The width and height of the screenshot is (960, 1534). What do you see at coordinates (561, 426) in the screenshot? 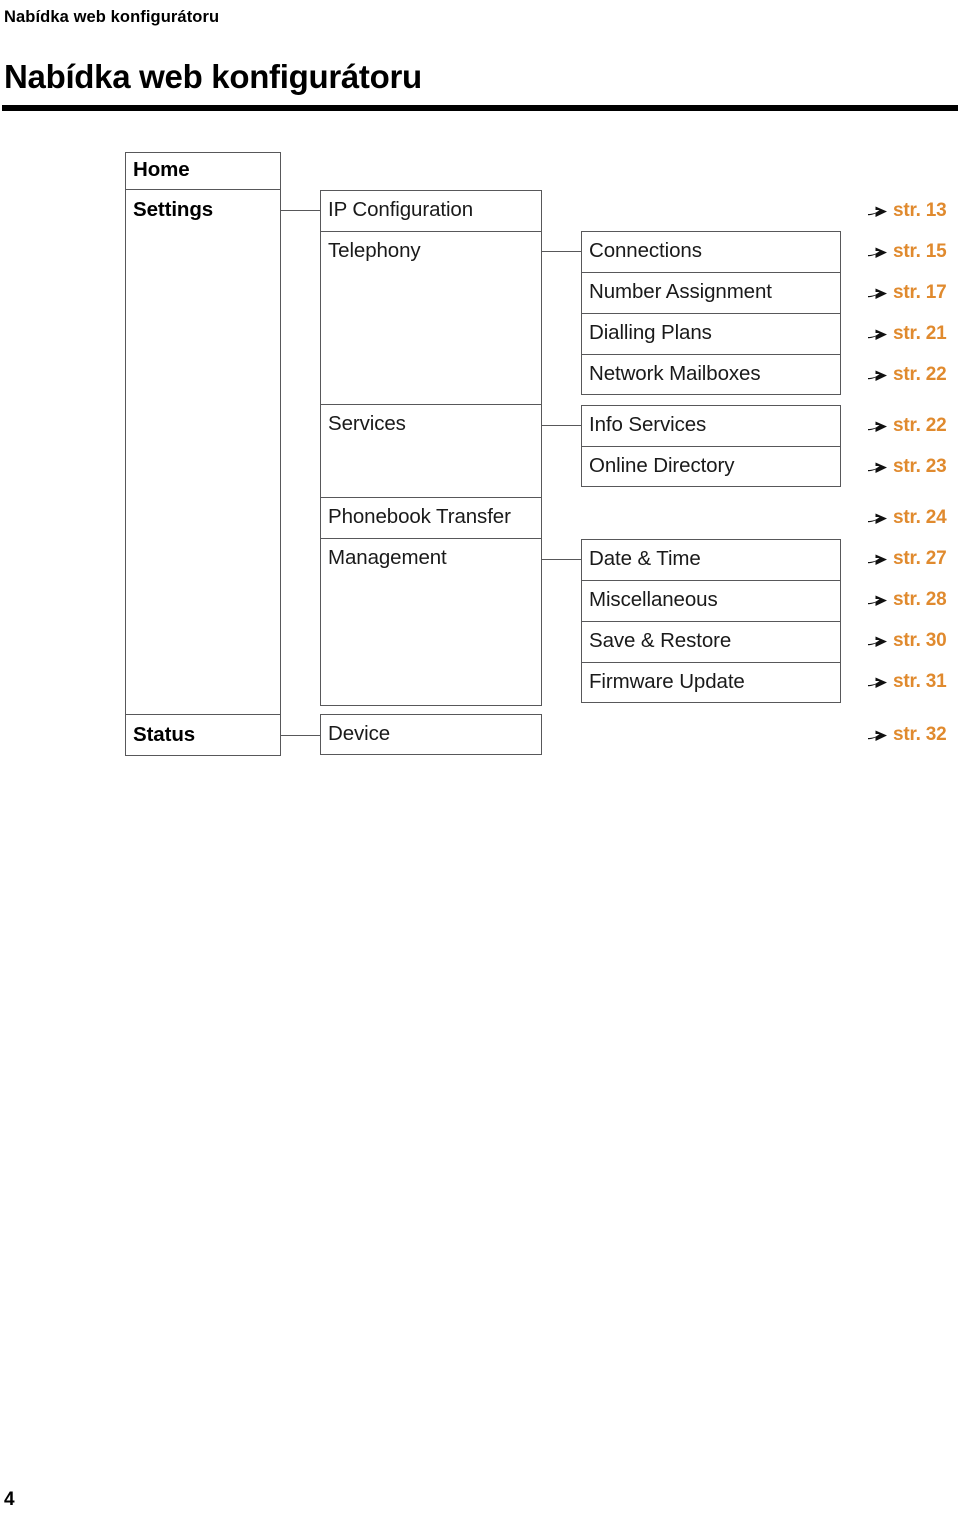
I see `connector-services-to-group` at bounding box center [561, 426].